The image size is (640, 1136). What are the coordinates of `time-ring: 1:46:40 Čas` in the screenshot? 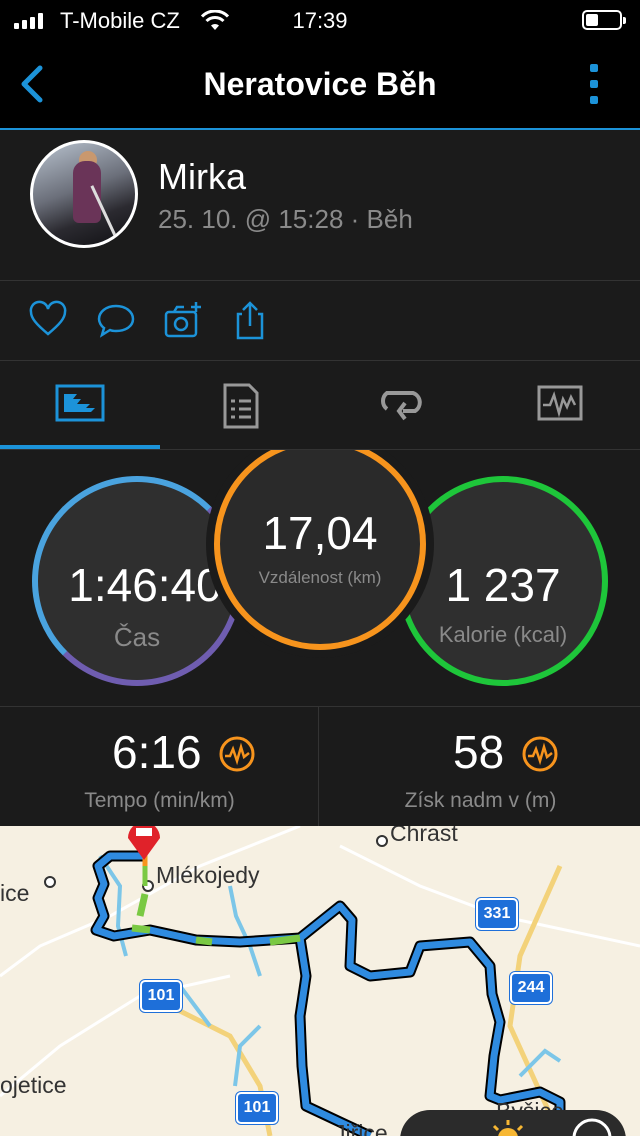 It's located at (137, 581).